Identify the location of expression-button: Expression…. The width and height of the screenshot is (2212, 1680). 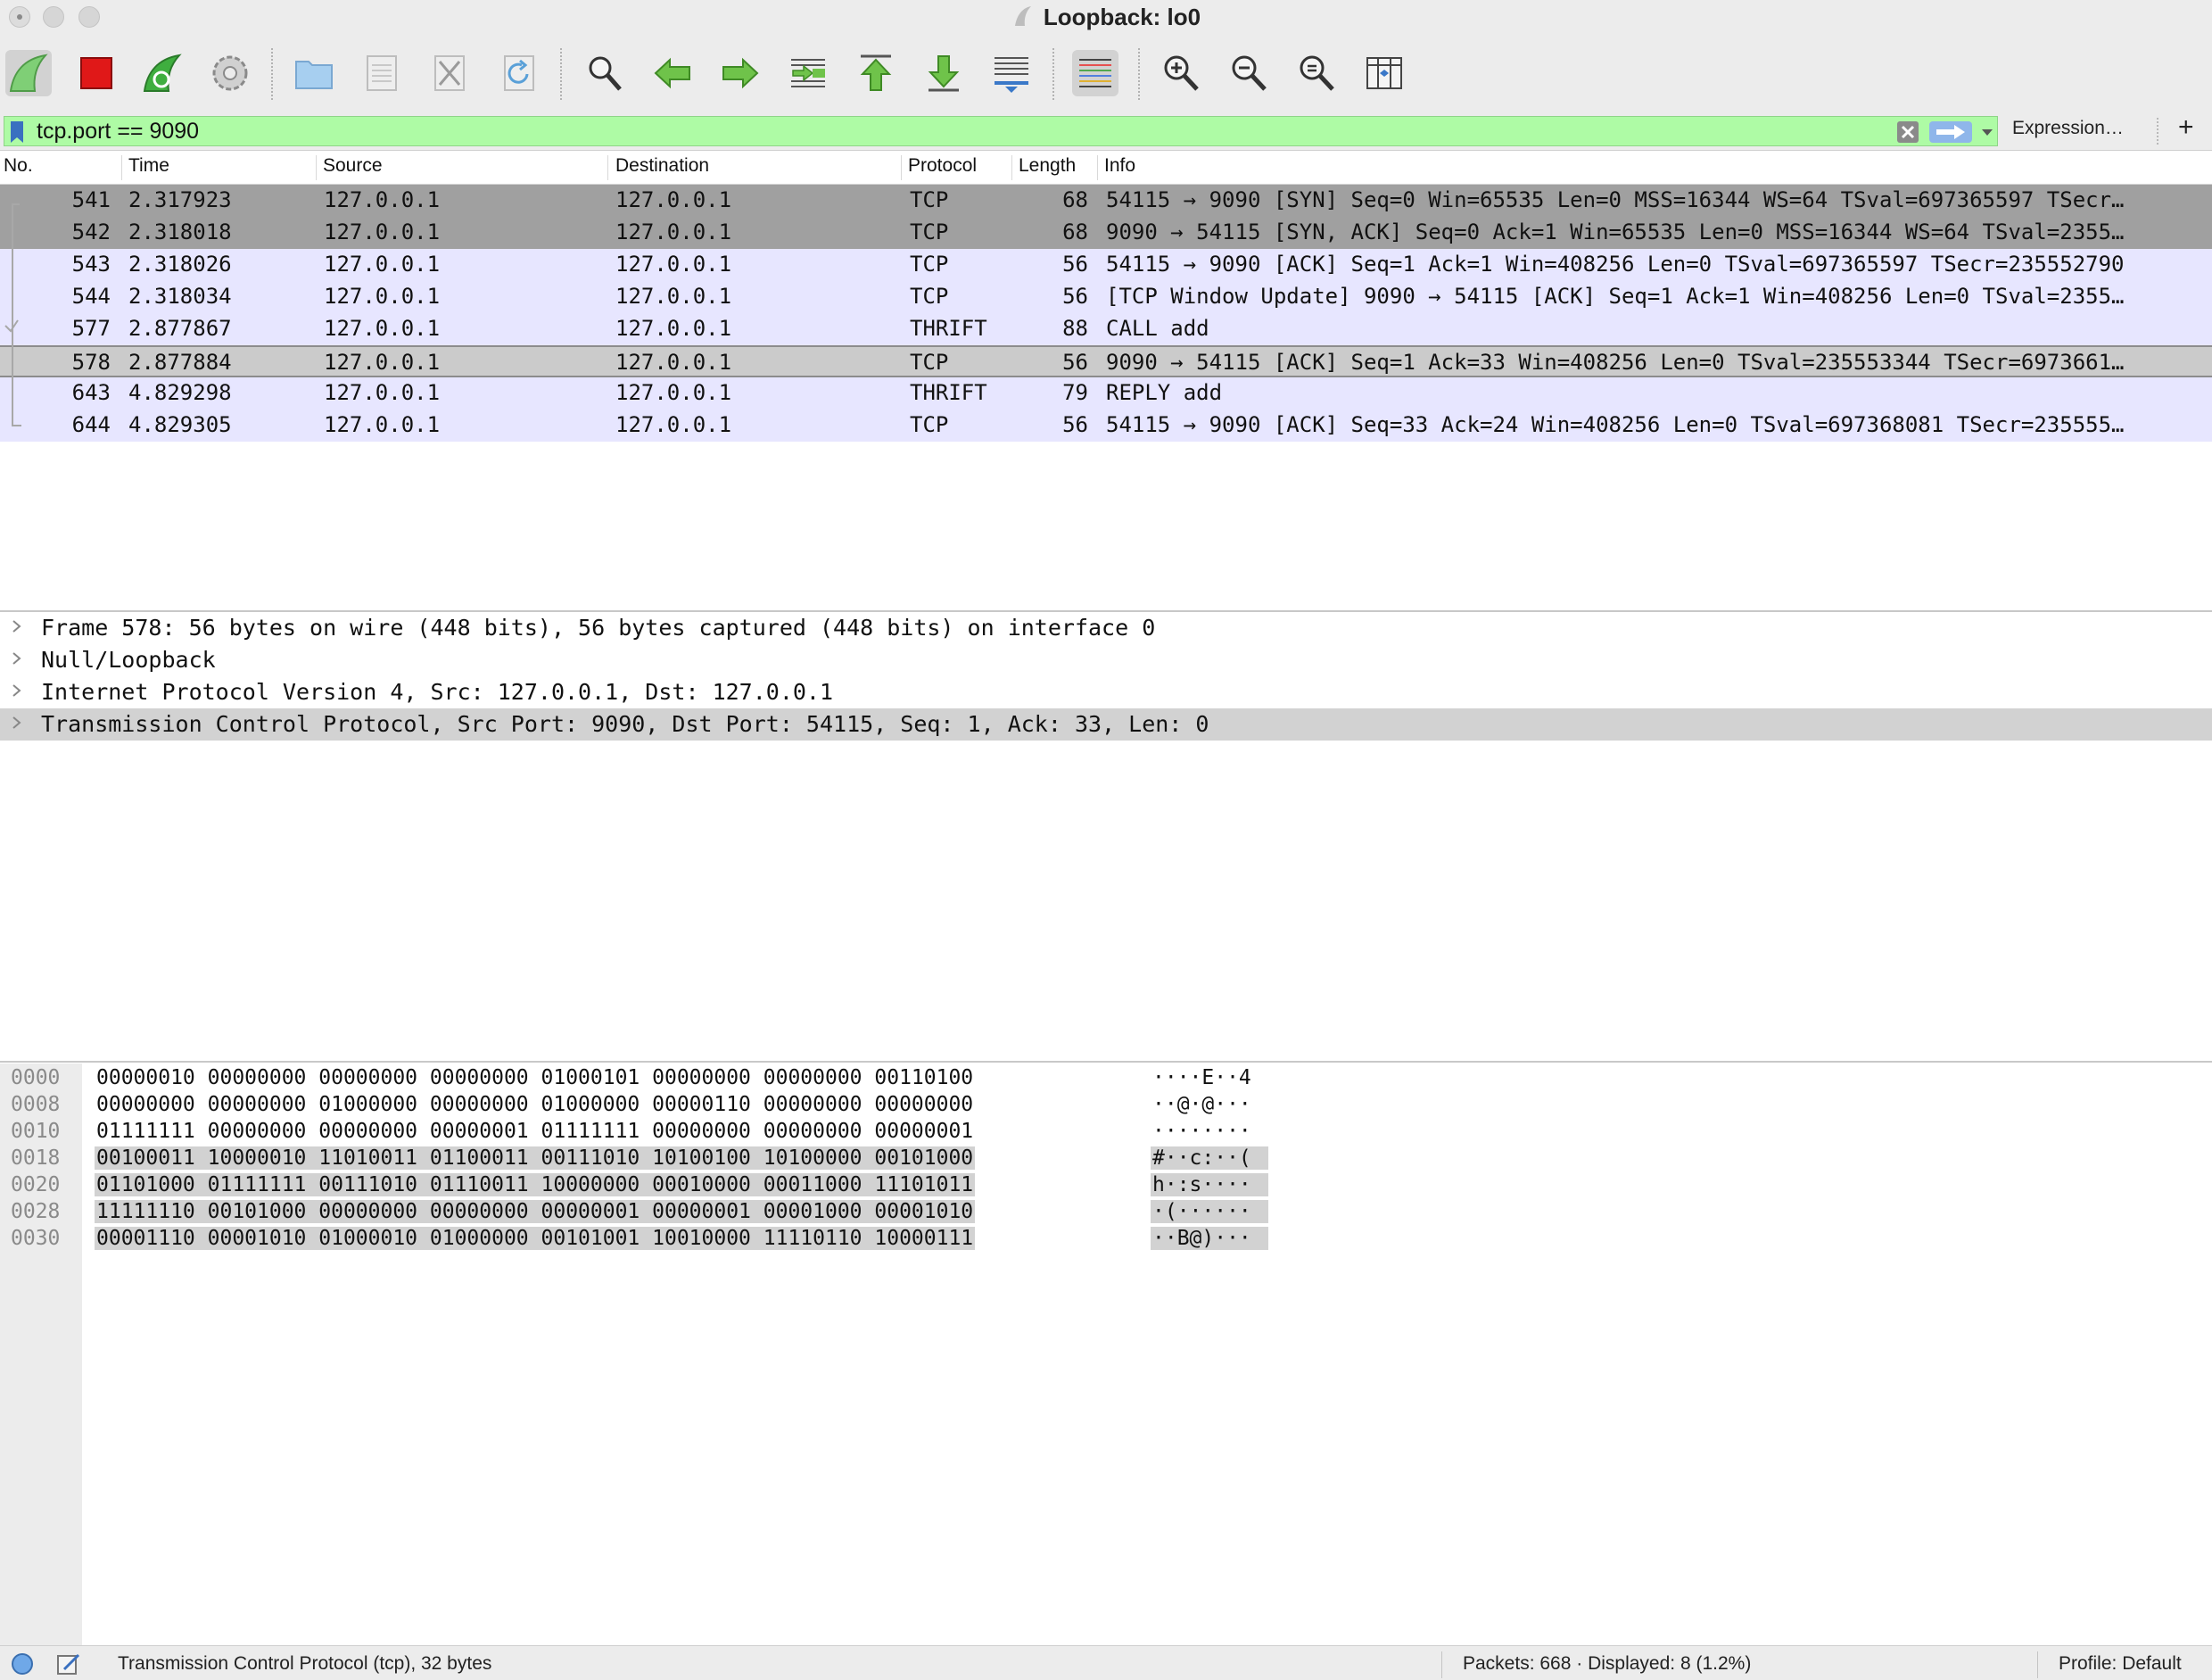
(2068, 128).